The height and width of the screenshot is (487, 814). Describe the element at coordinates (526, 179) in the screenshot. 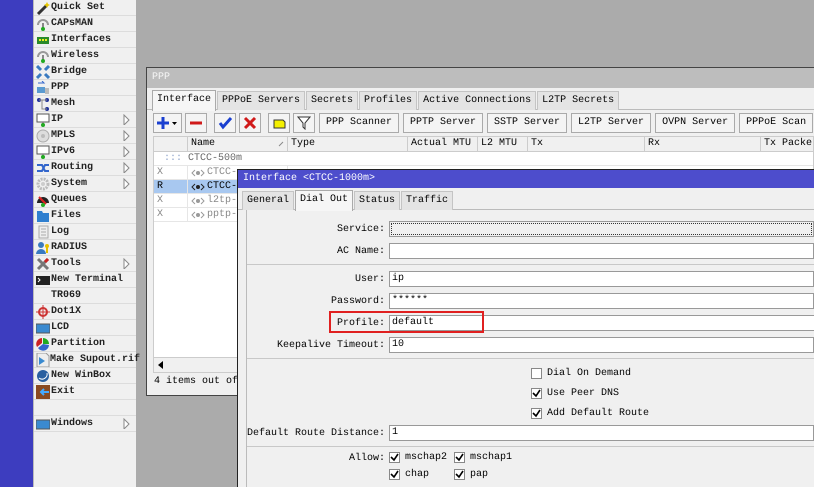

I see `window-title: Interface <CTCC-1000m>` at that location.